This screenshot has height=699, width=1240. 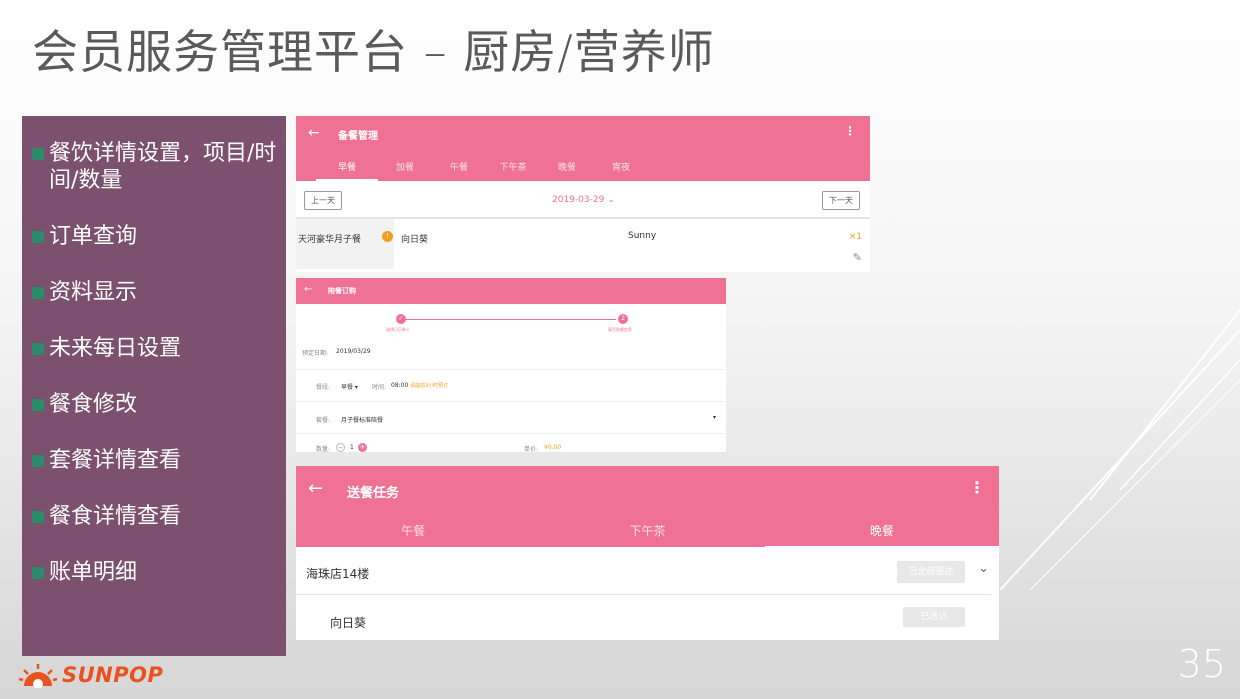 I want to click on step-line, so click(x=511, y=319).